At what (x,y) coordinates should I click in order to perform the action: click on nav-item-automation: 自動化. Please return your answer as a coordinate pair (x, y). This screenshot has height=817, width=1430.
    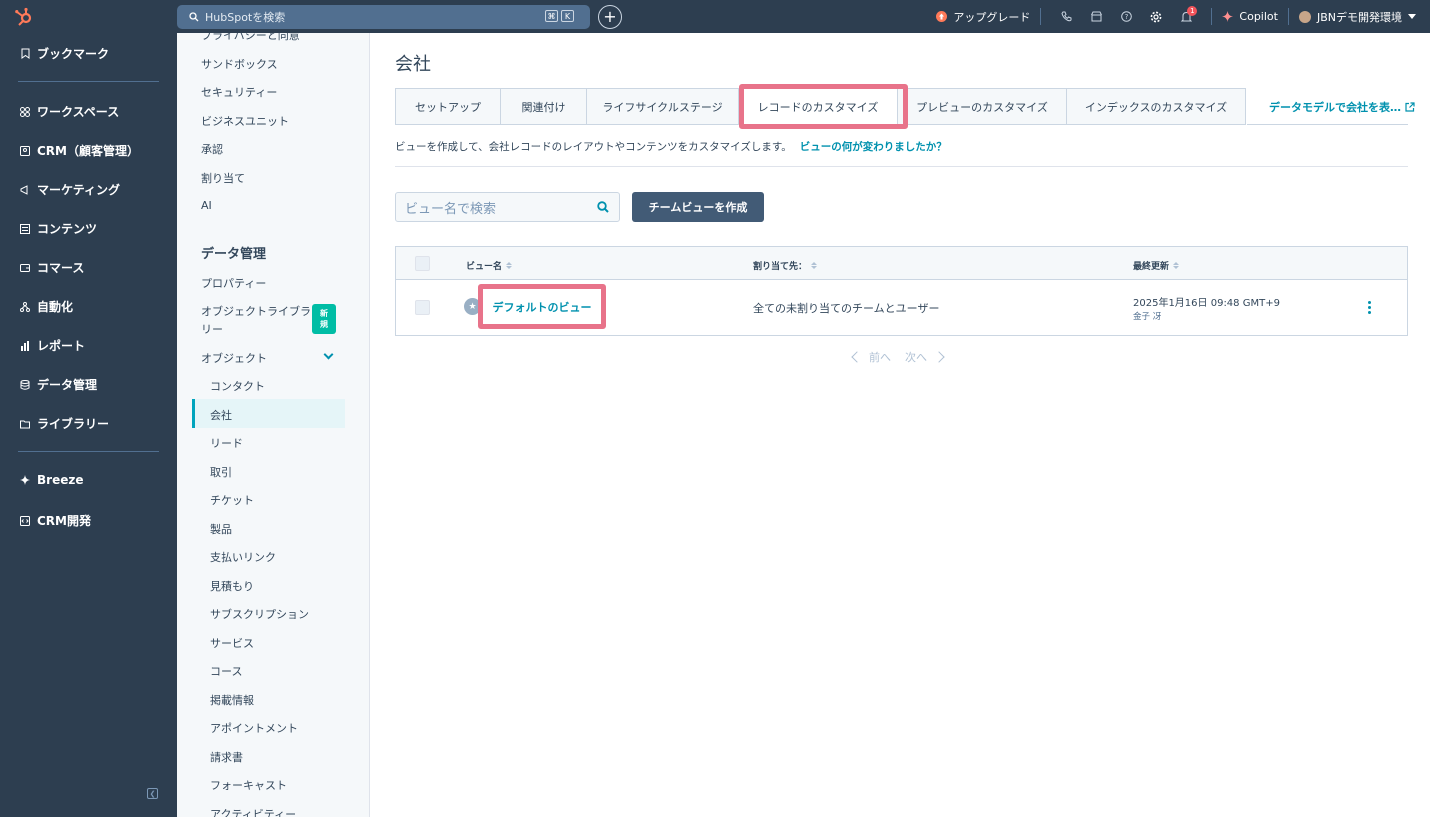
    Looking at the image, I should click on (46, 306).